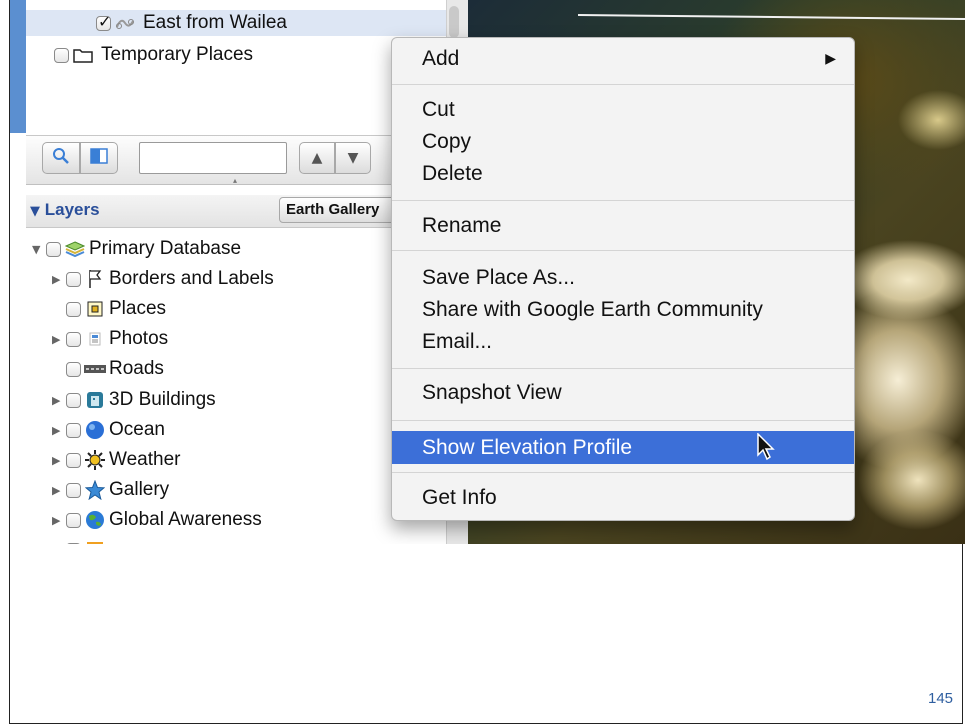  Describe the element at coordinates (75, 249) in the screenshot. I see `database-icon` at that location.